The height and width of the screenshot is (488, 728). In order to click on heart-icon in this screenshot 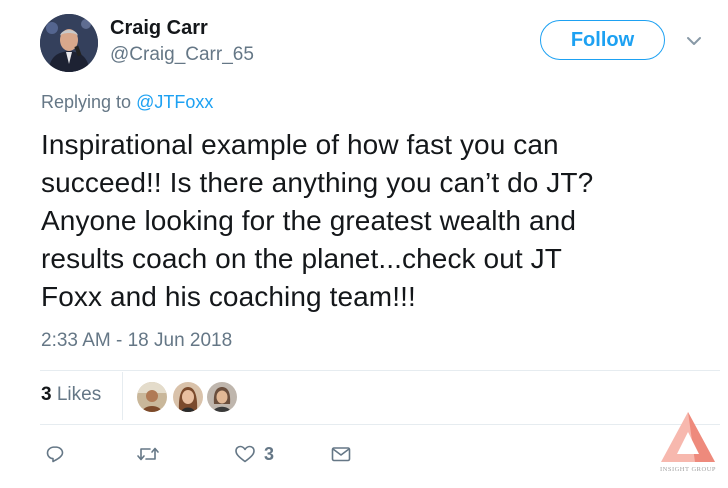, I will do `click(245, 454)`.